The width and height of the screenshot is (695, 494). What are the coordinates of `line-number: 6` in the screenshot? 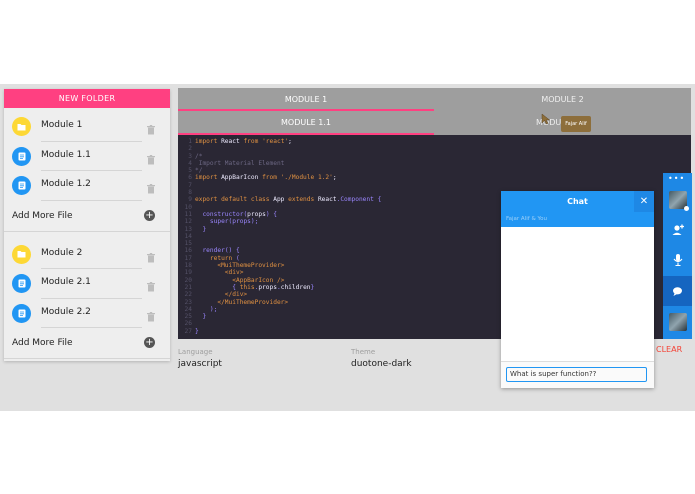 It's located at (190, 178).